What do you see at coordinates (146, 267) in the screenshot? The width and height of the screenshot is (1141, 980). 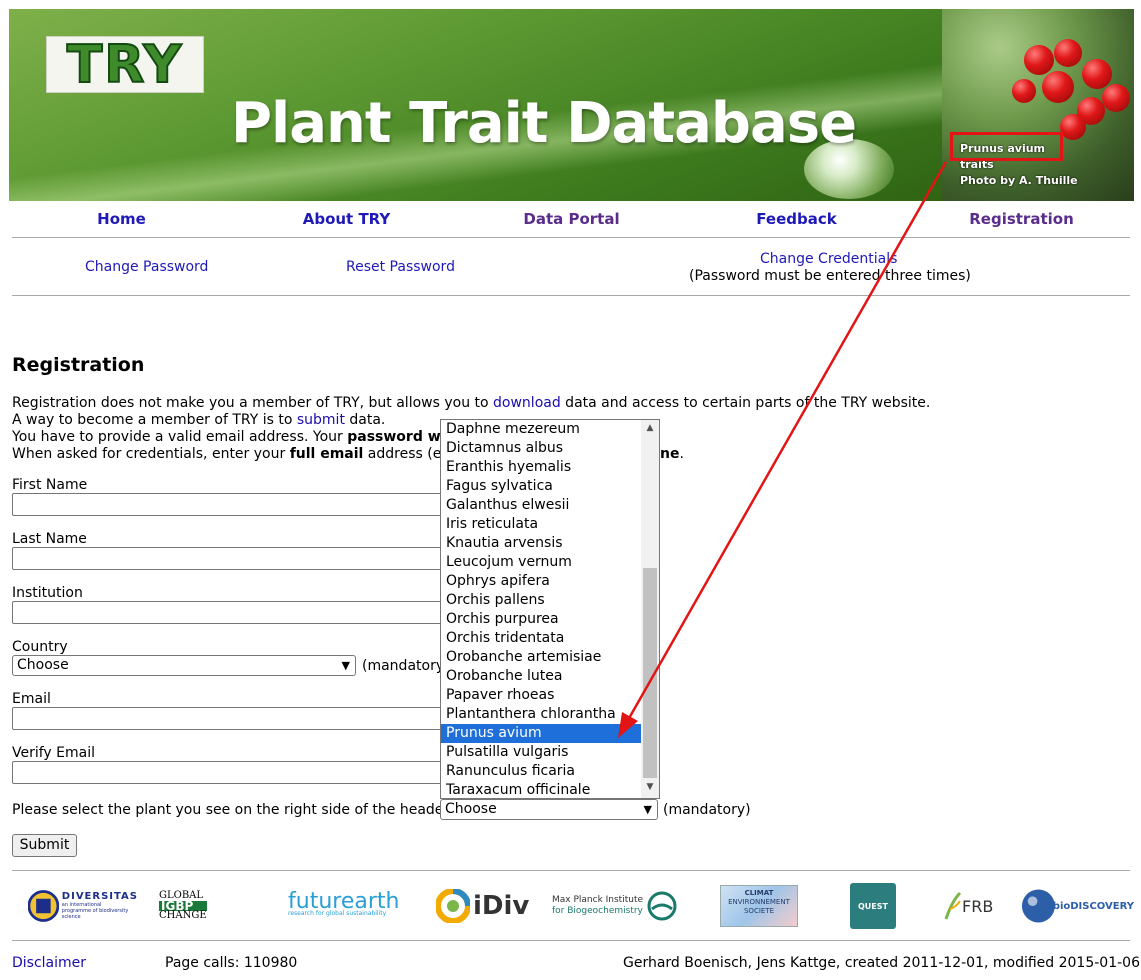 I see `change-password-link: Change Password` at bounding box center [146, 267].